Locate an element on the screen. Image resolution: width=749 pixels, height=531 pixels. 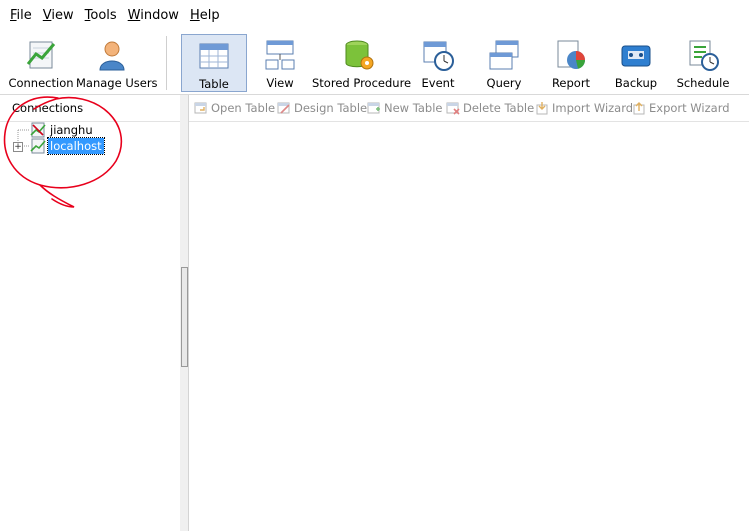
tree-item-jianghu: jianghu is located at coordinates (89, 130).